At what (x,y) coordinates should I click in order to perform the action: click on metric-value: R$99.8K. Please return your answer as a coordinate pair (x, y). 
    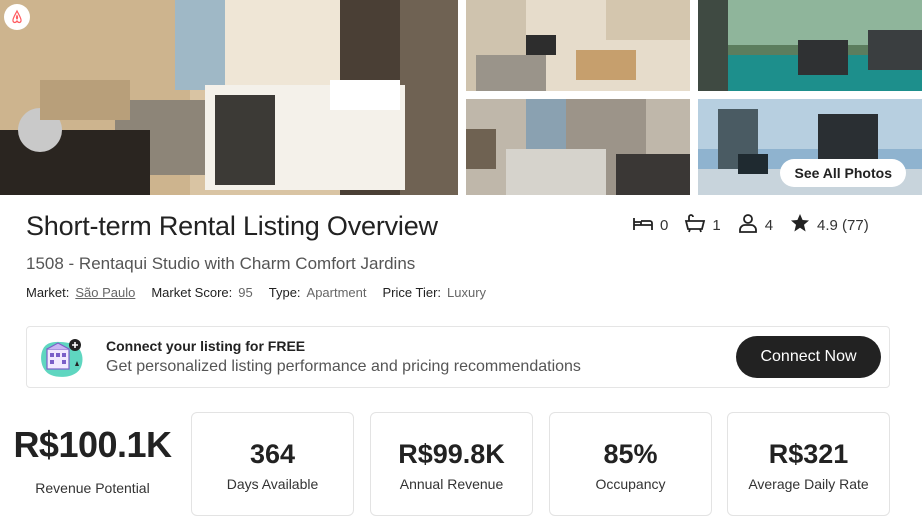
    Looking at the image, I should click on (451, 454).